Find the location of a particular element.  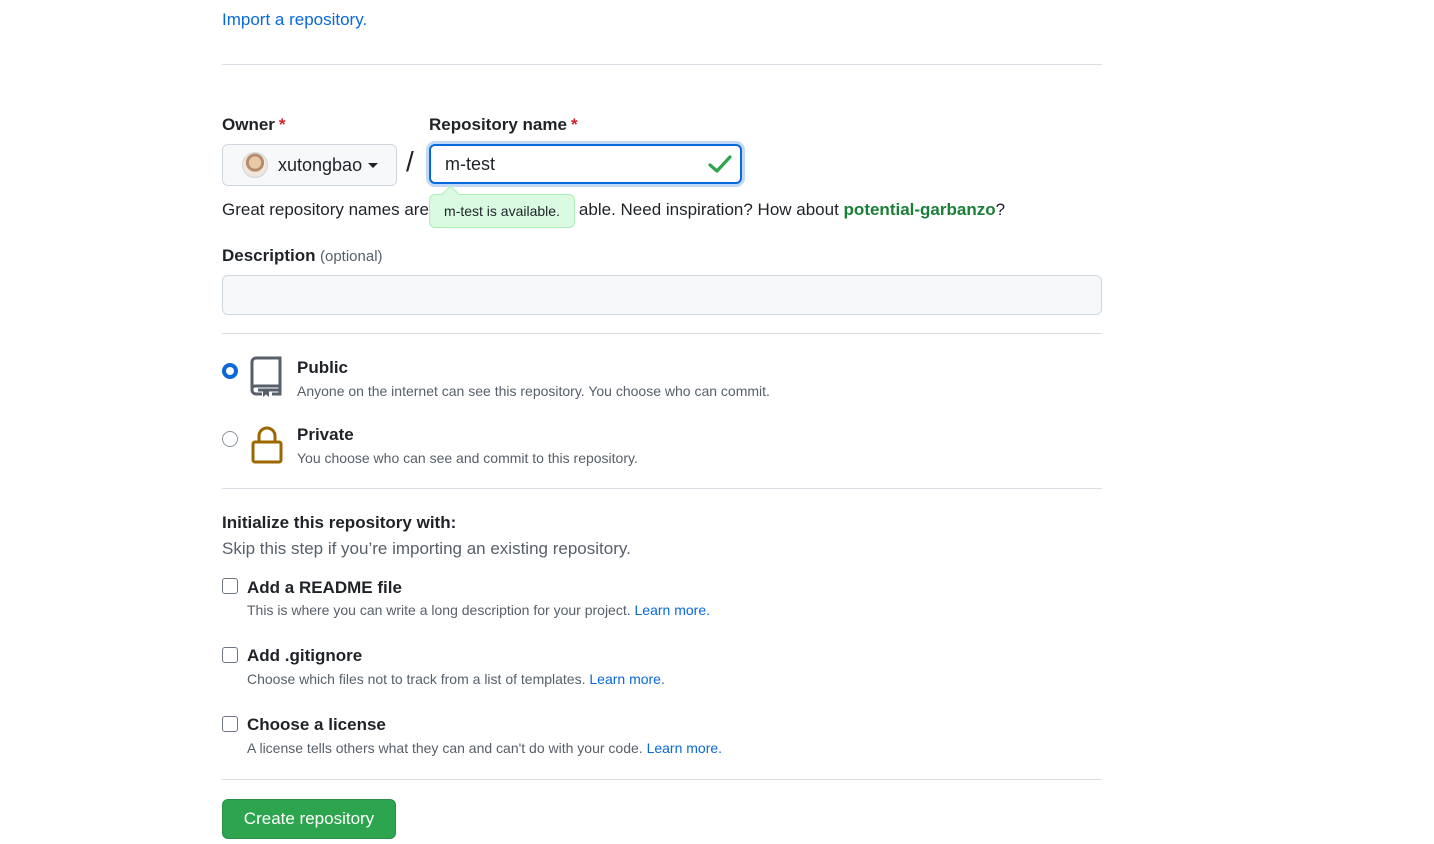

chevron-down-icon is located at coordinates (373, 165).